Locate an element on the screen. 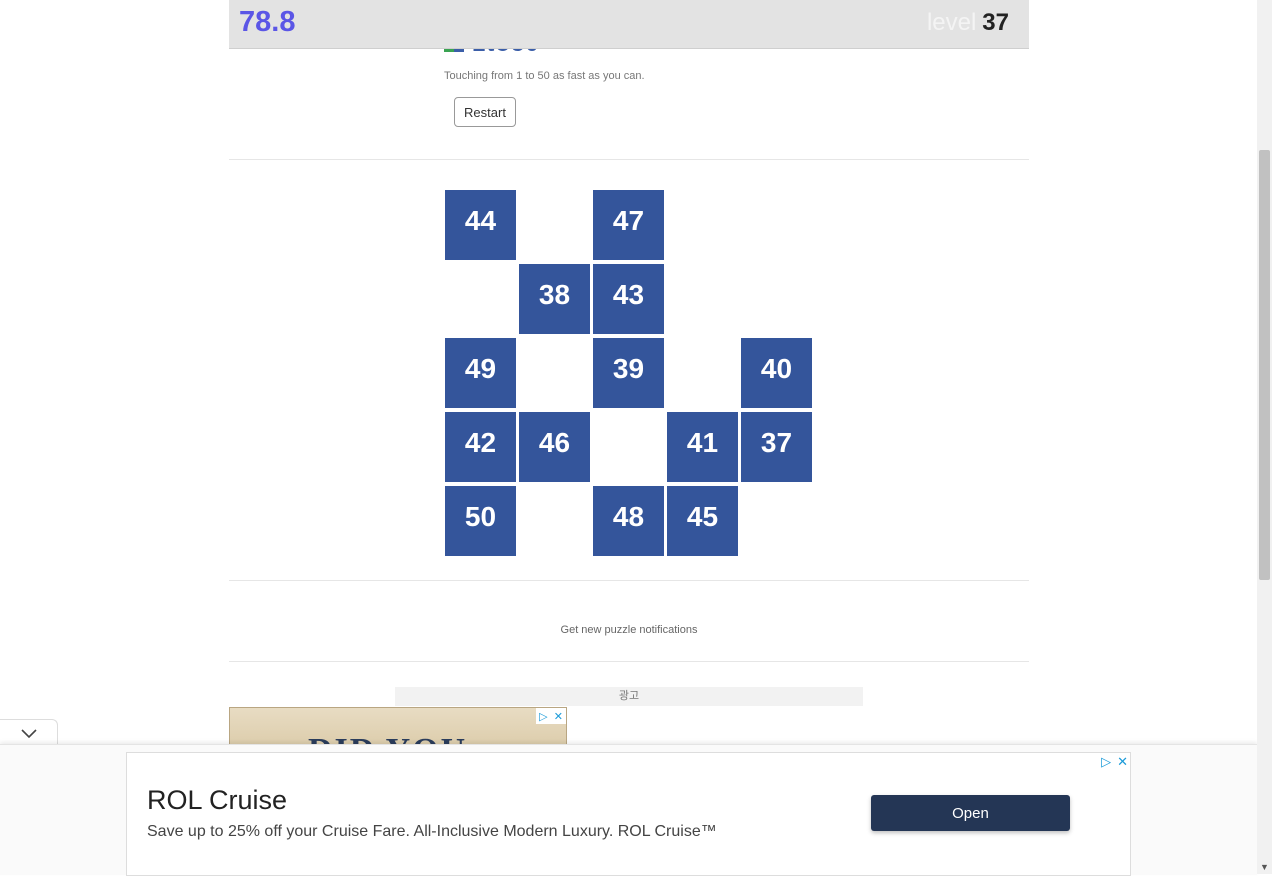 The image size is (1272, 876). tile-38: 38 is located at coordinates (554, 299).